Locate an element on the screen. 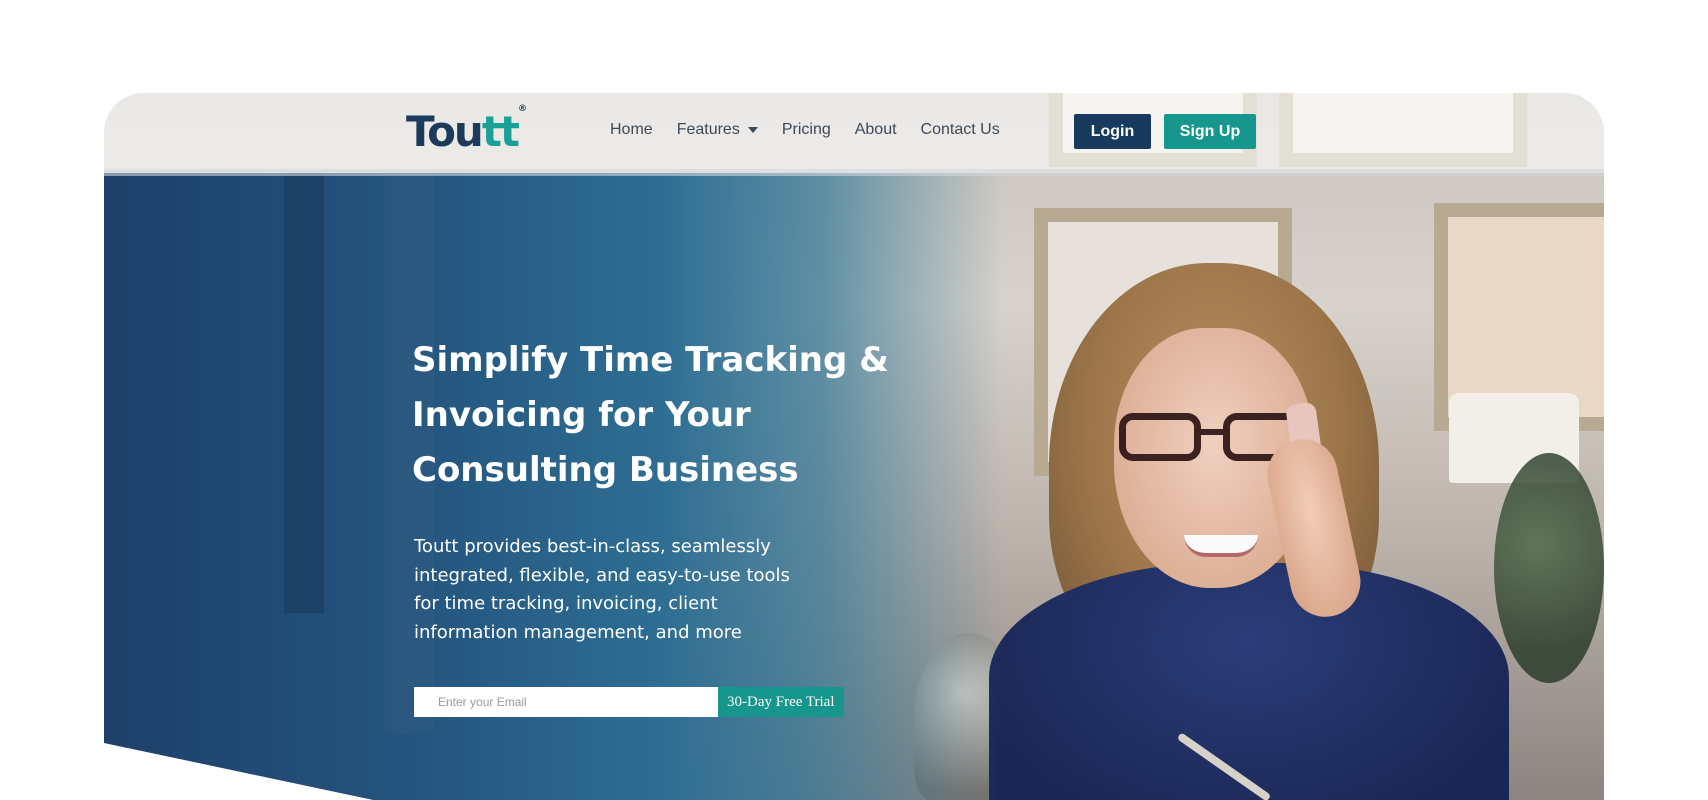 Image resolution: width=1708 pixels, height=800 pixels. nav-links: Home Features Pricing About Contact Us is located at coordinates (817, 130).